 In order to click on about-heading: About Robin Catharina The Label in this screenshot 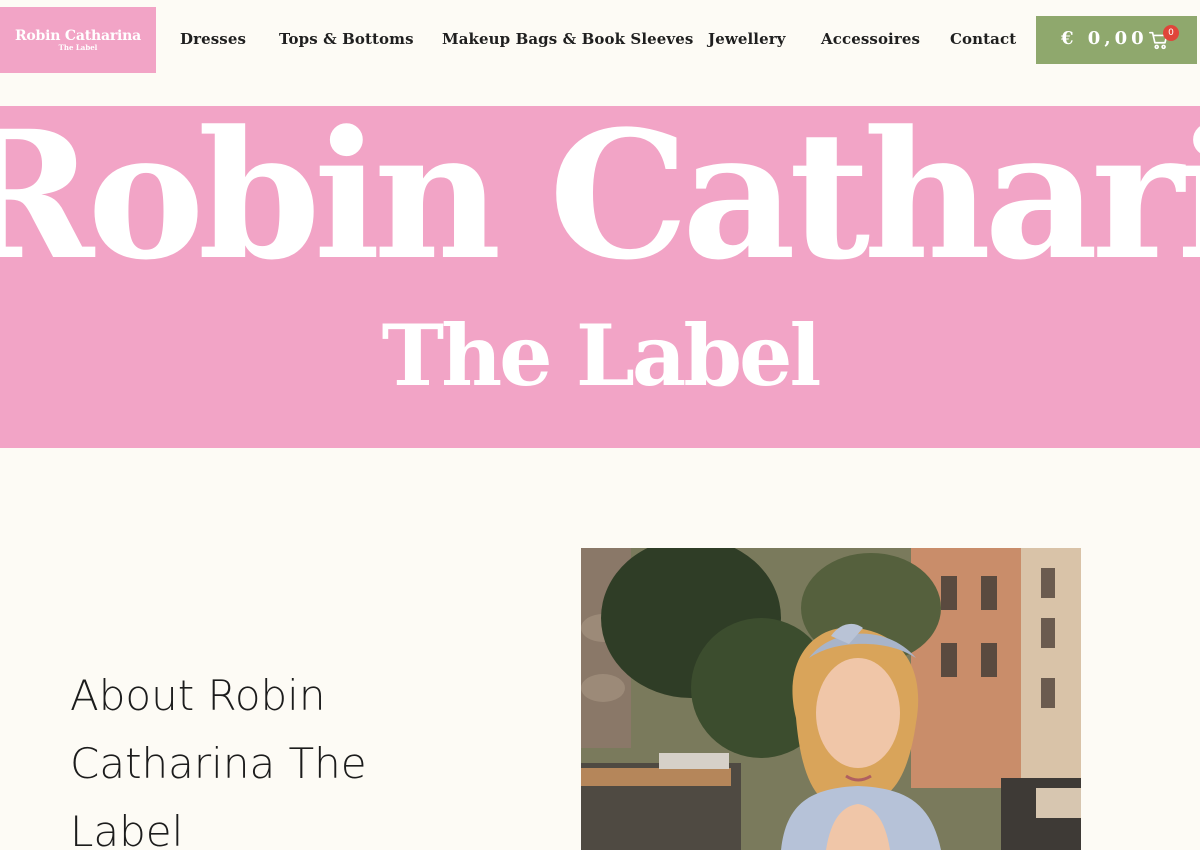, I will do `click(260, 756)`.